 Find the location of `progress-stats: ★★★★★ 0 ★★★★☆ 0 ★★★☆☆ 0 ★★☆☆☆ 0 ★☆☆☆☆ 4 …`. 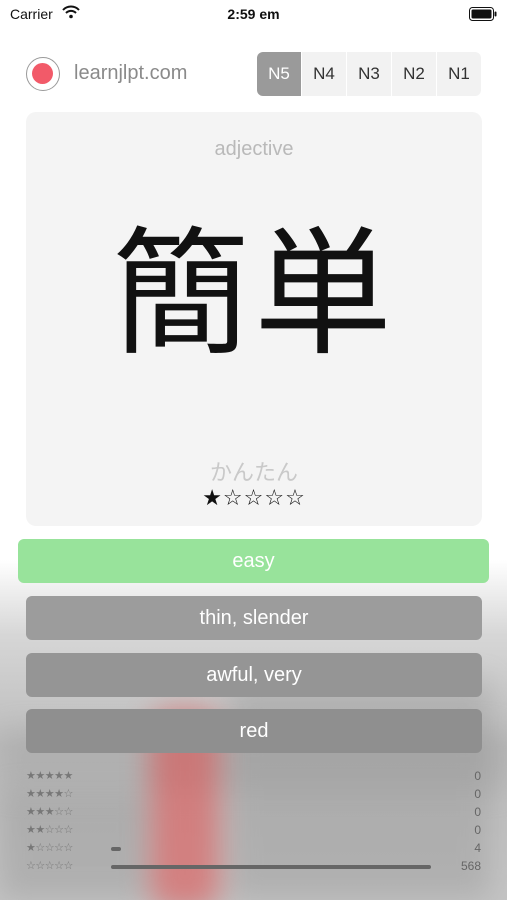

progress-stats: ★★★★★ 0 ★★★★☆ 0 ★★★☆☆ 0 ★★☆☆☆ 0 ★☆☆☆☆ 4 … is located at coordinates (253, 821).